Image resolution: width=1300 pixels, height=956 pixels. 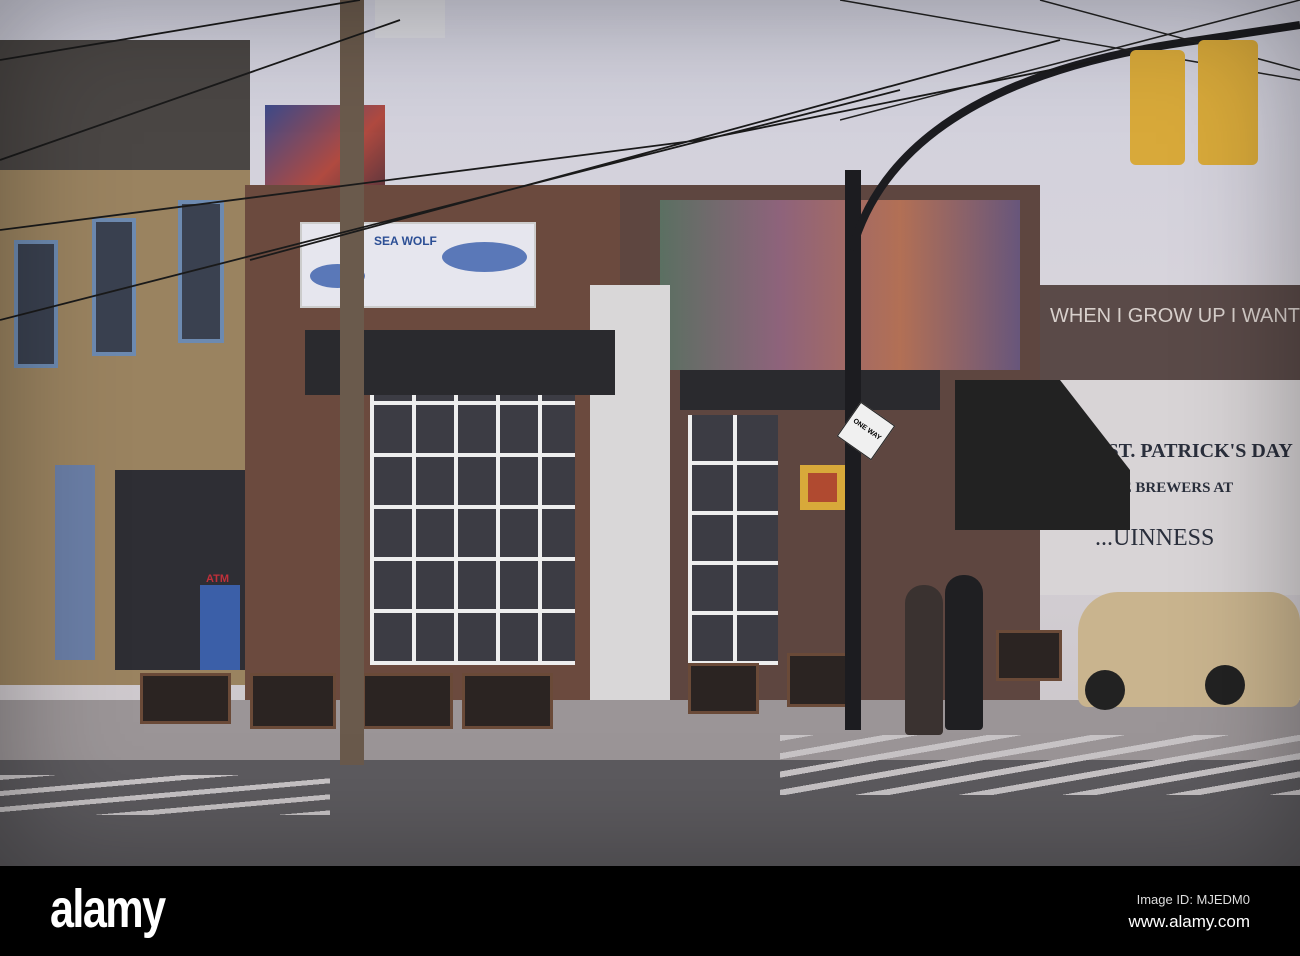 What do you see at coordinates (1193, 899) in the screenshot?
I see `image-id: Image ID: MJEDM0` at bounding box center [1193, 899].